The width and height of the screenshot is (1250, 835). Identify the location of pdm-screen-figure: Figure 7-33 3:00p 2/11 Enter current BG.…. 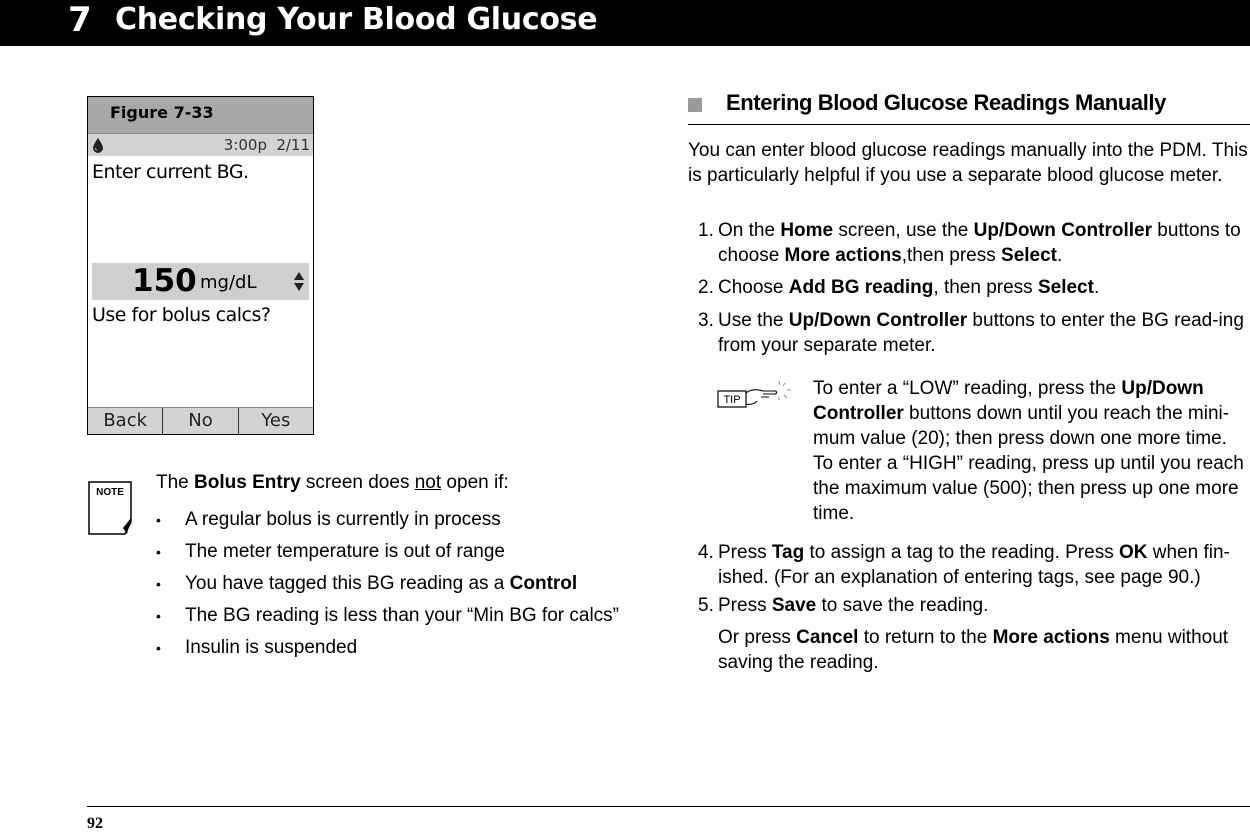
(200, 265).